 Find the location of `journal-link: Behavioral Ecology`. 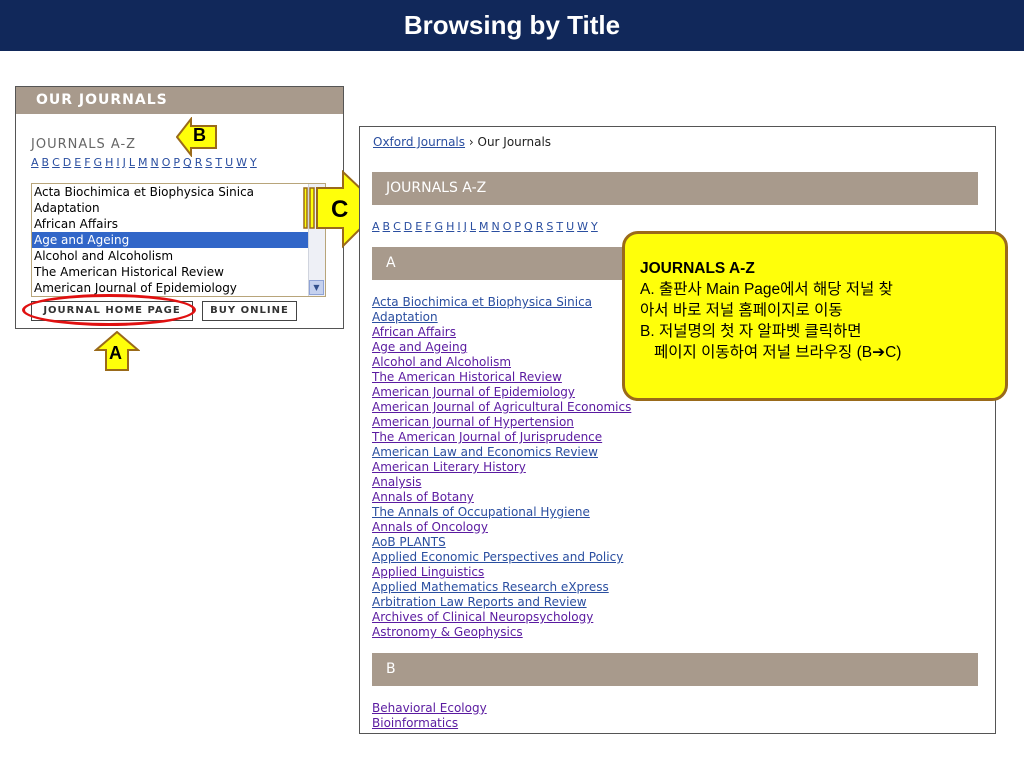

journal-link: Behavioral Ecology is located at coordinates (429, 708).